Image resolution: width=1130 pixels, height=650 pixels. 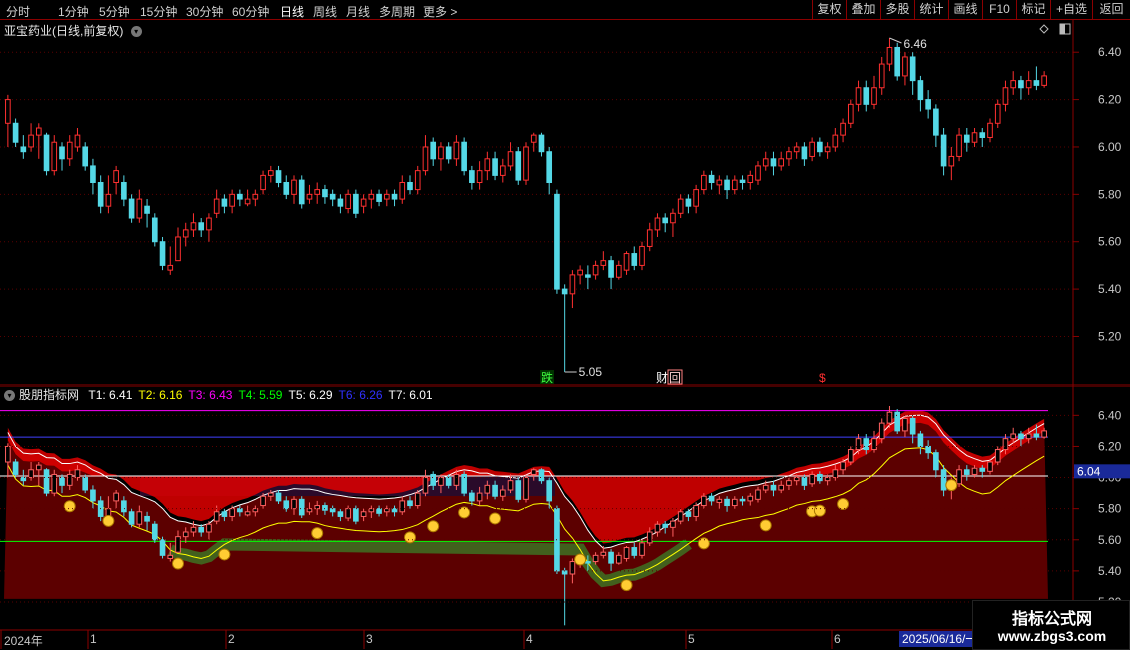 I want to click on period-tab-more: 更多 >, so click(x=440, y=11).